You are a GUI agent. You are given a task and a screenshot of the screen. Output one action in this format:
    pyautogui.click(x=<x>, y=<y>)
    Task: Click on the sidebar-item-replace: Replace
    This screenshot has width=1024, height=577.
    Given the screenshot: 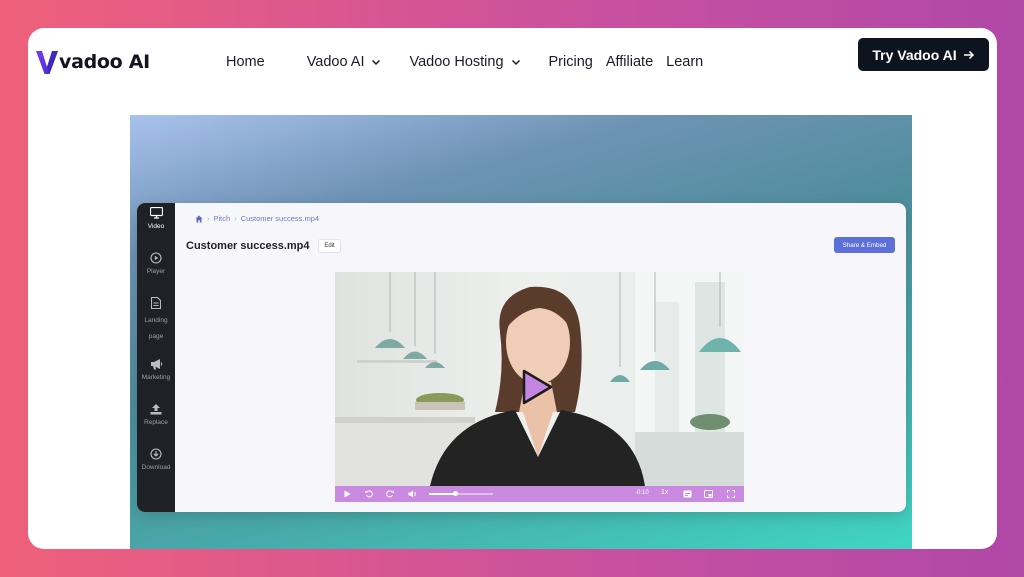 What is the action you would take?
    pyautogui.click(x=156, y=415)
    